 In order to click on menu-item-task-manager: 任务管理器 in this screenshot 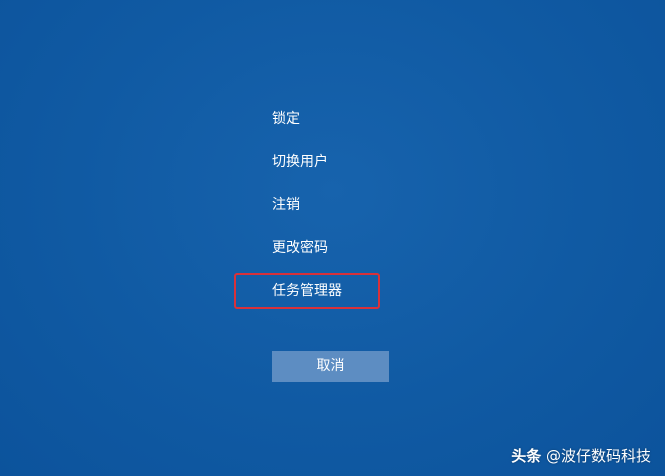, I will do `click(372, 299)`.